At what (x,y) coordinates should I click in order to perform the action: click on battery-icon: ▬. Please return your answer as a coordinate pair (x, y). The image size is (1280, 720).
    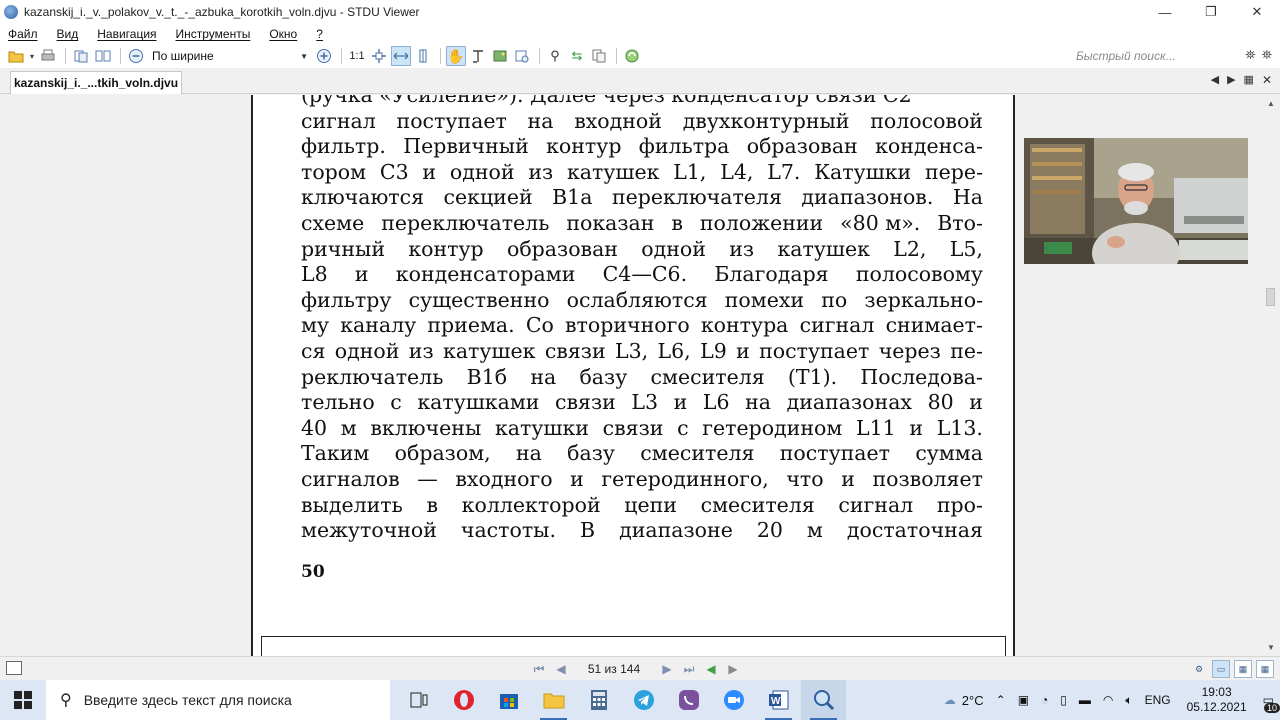
    Looking at the image, I should click on (1085, 700).